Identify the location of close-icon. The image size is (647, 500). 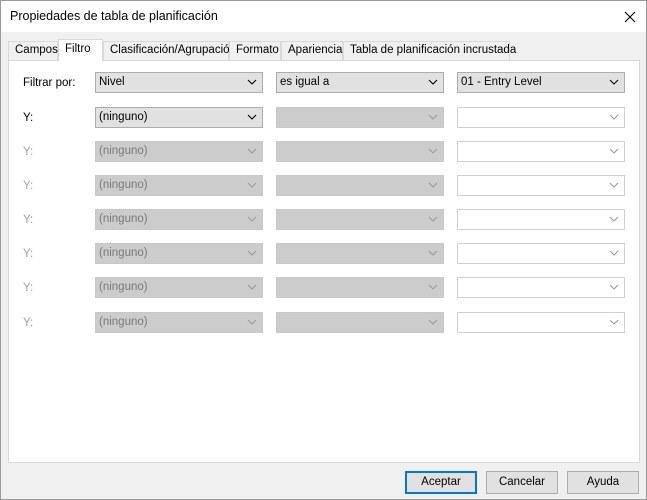
(630, 16).